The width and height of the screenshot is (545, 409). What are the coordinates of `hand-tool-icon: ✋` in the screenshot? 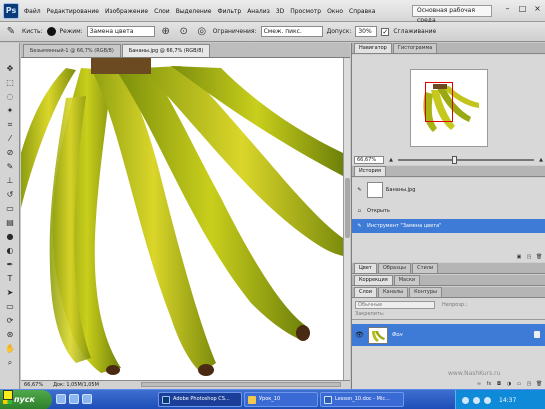 It's located at (10, 349).